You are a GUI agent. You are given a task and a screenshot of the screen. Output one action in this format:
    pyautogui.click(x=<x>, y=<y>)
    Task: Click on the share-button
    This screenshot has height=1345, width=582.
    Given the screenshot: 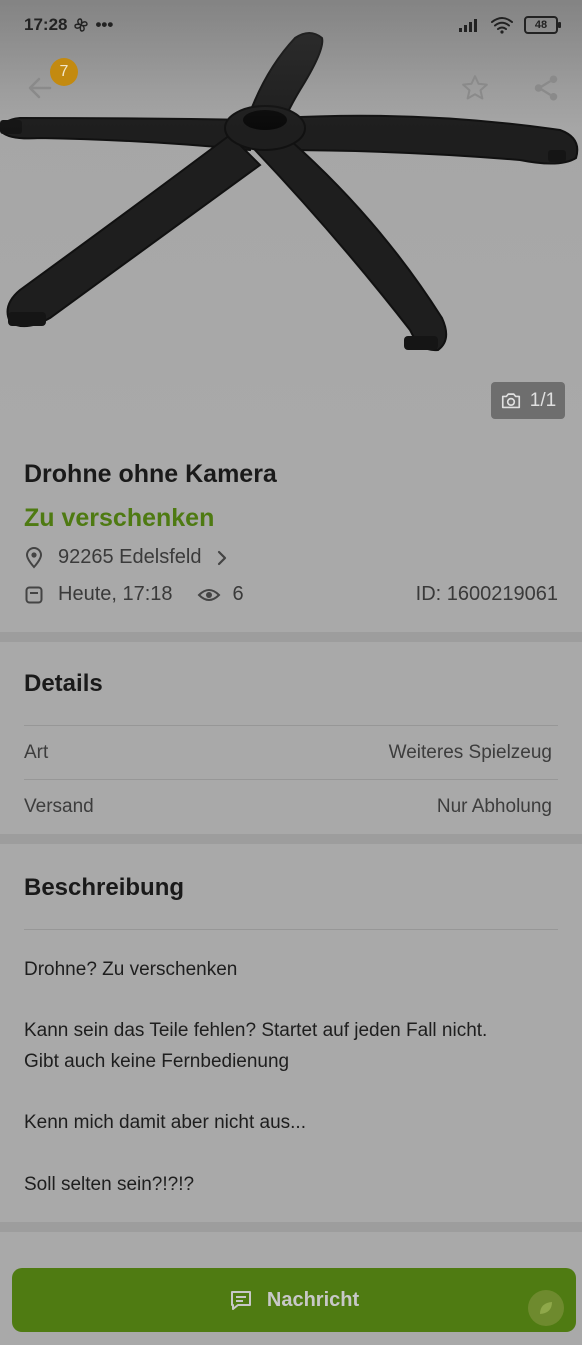 What is the action you would take?
    pyautogui.click(x=546, y=88)
    